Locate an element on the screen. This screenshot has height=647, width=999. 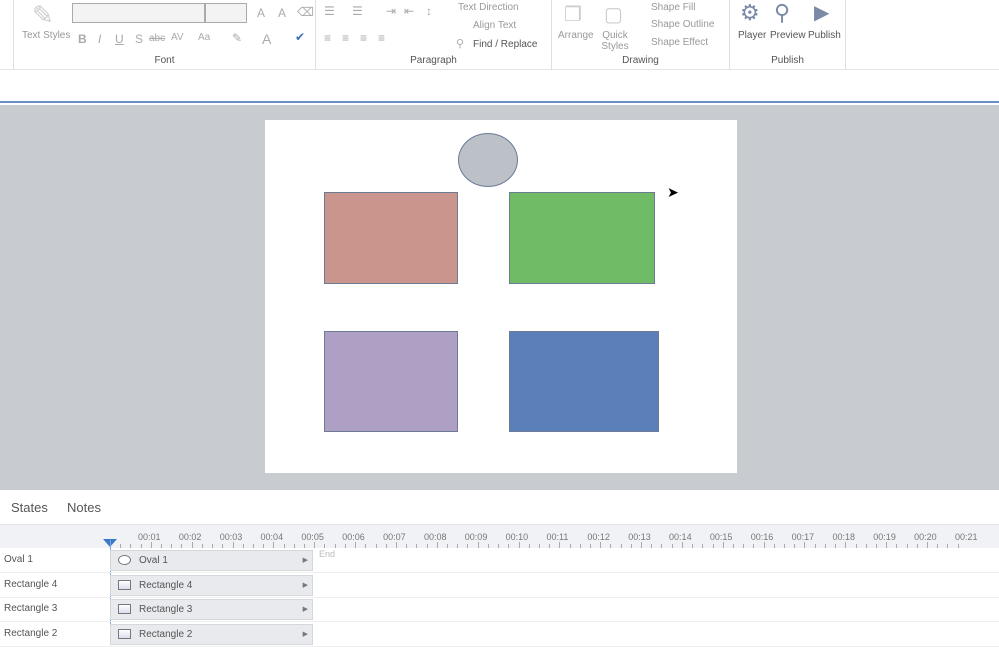
rectangle-1-shape is located at coordinates (584, 381).